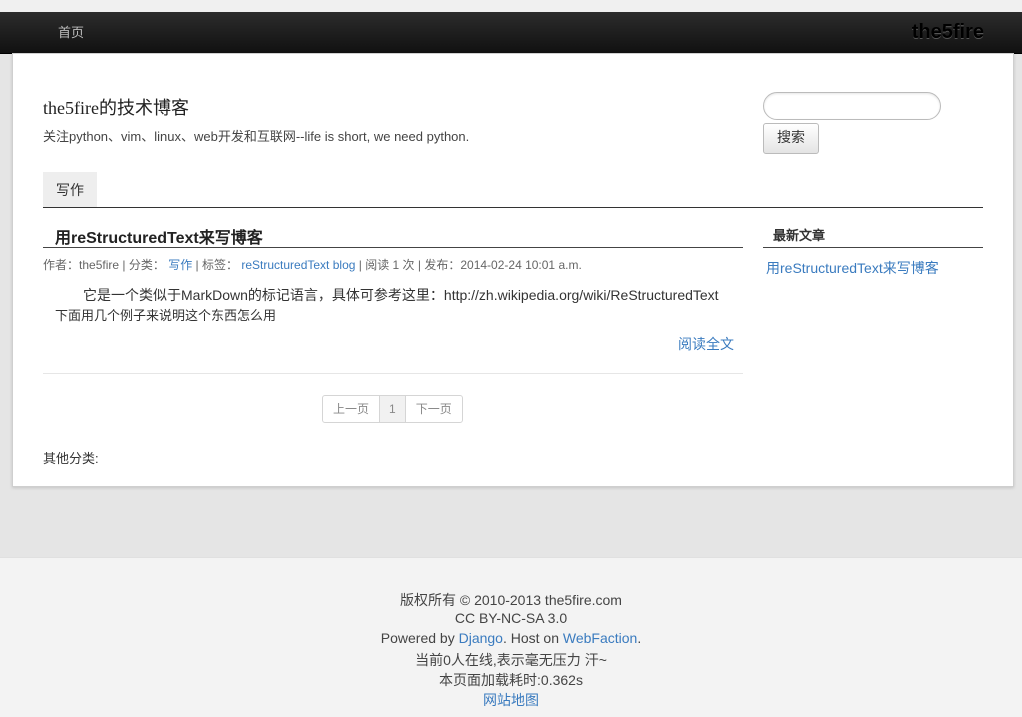 The image size is (1022, 717). I want to click on footer-powered-by: Powered by Django. Host on WebFaction., so click(511, 638).